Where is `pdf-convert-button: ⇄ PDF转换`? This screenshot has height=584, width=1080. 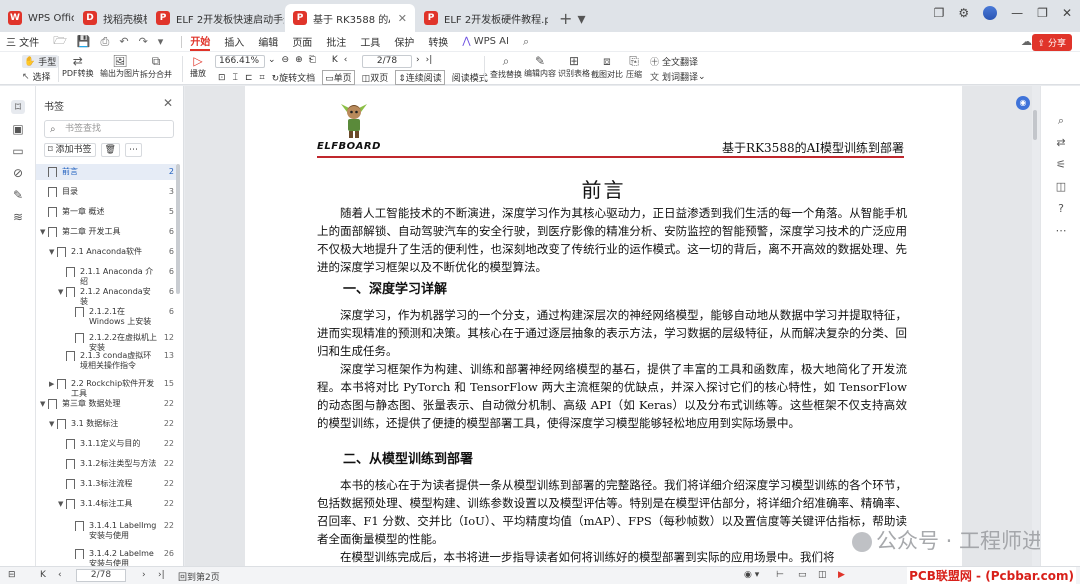
pdf-convert-button: ⇄ PDF转换 is located at coordinates (78, 66).